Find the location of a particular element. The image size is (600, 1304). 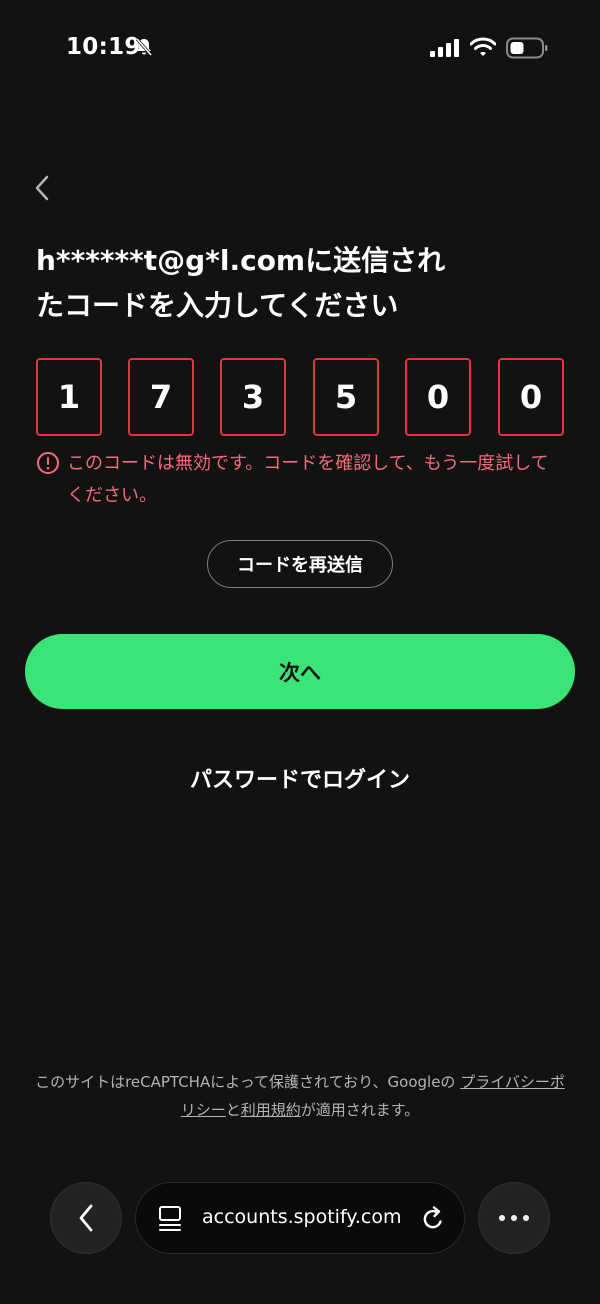

code-digit-4: 5 is located at coordinates (346, 397).